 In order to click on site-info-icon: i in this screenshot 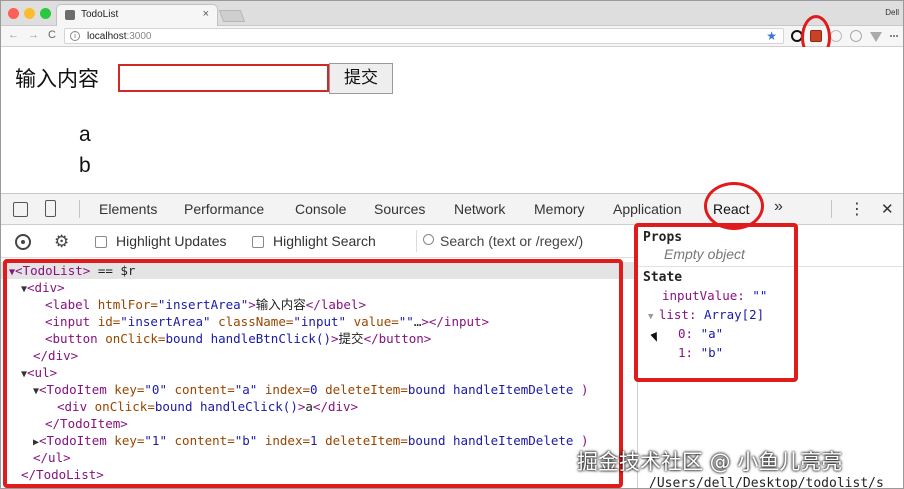, I will do `click(75, 36)`.